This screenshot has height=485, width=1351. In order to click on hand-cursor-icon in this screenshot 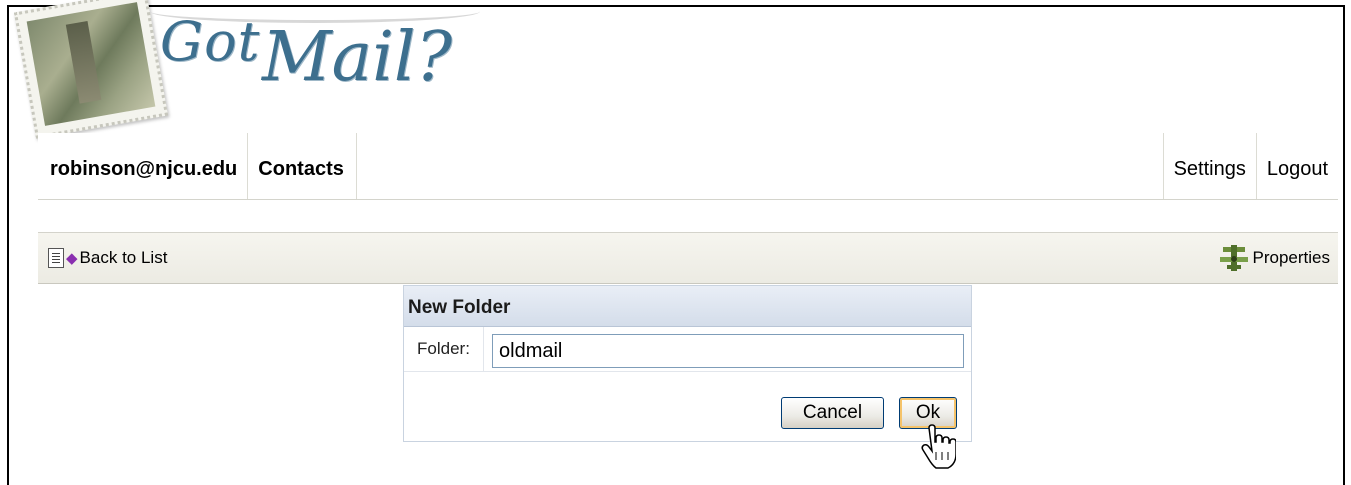, I will do `click(938, 446)`.